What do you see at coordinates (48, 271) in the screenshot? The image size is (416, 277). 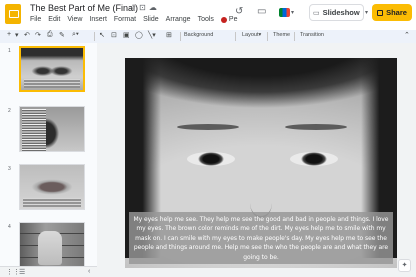 I see `filmstrip-footer: ⋮⋮ ☰ ‹` at bounding box center [48, 271].